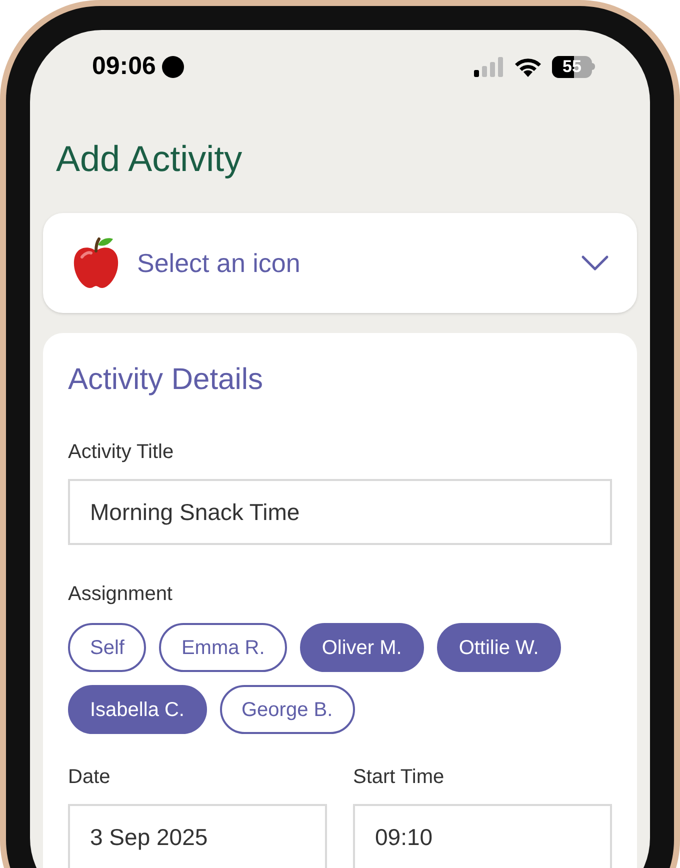 This screenshot has width=680, height=868. What do you see at coordinates (107, 647) in the screenshot?
I see `person-chip: Self` at bounding box center [107, 647].